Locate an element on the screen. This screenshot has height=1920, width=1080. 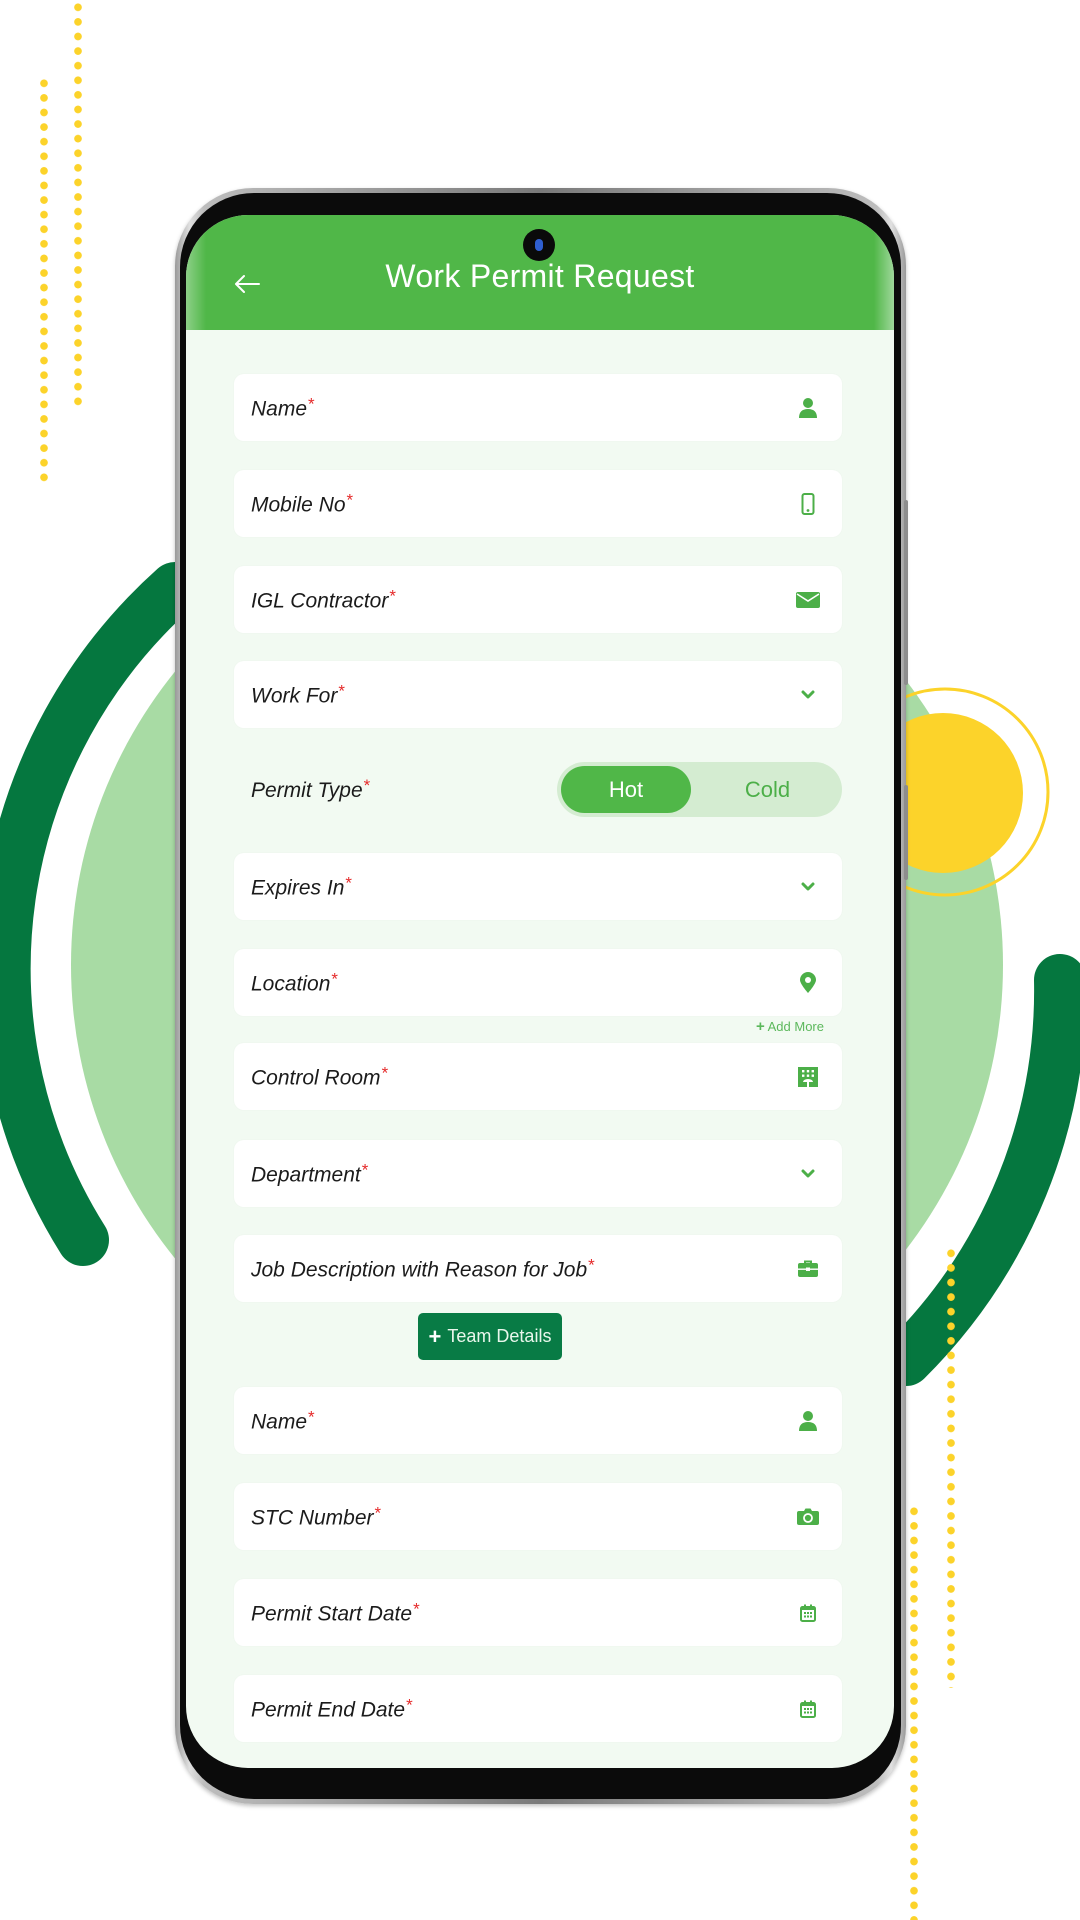
camera-icon is located at coordinates (808, 1517).